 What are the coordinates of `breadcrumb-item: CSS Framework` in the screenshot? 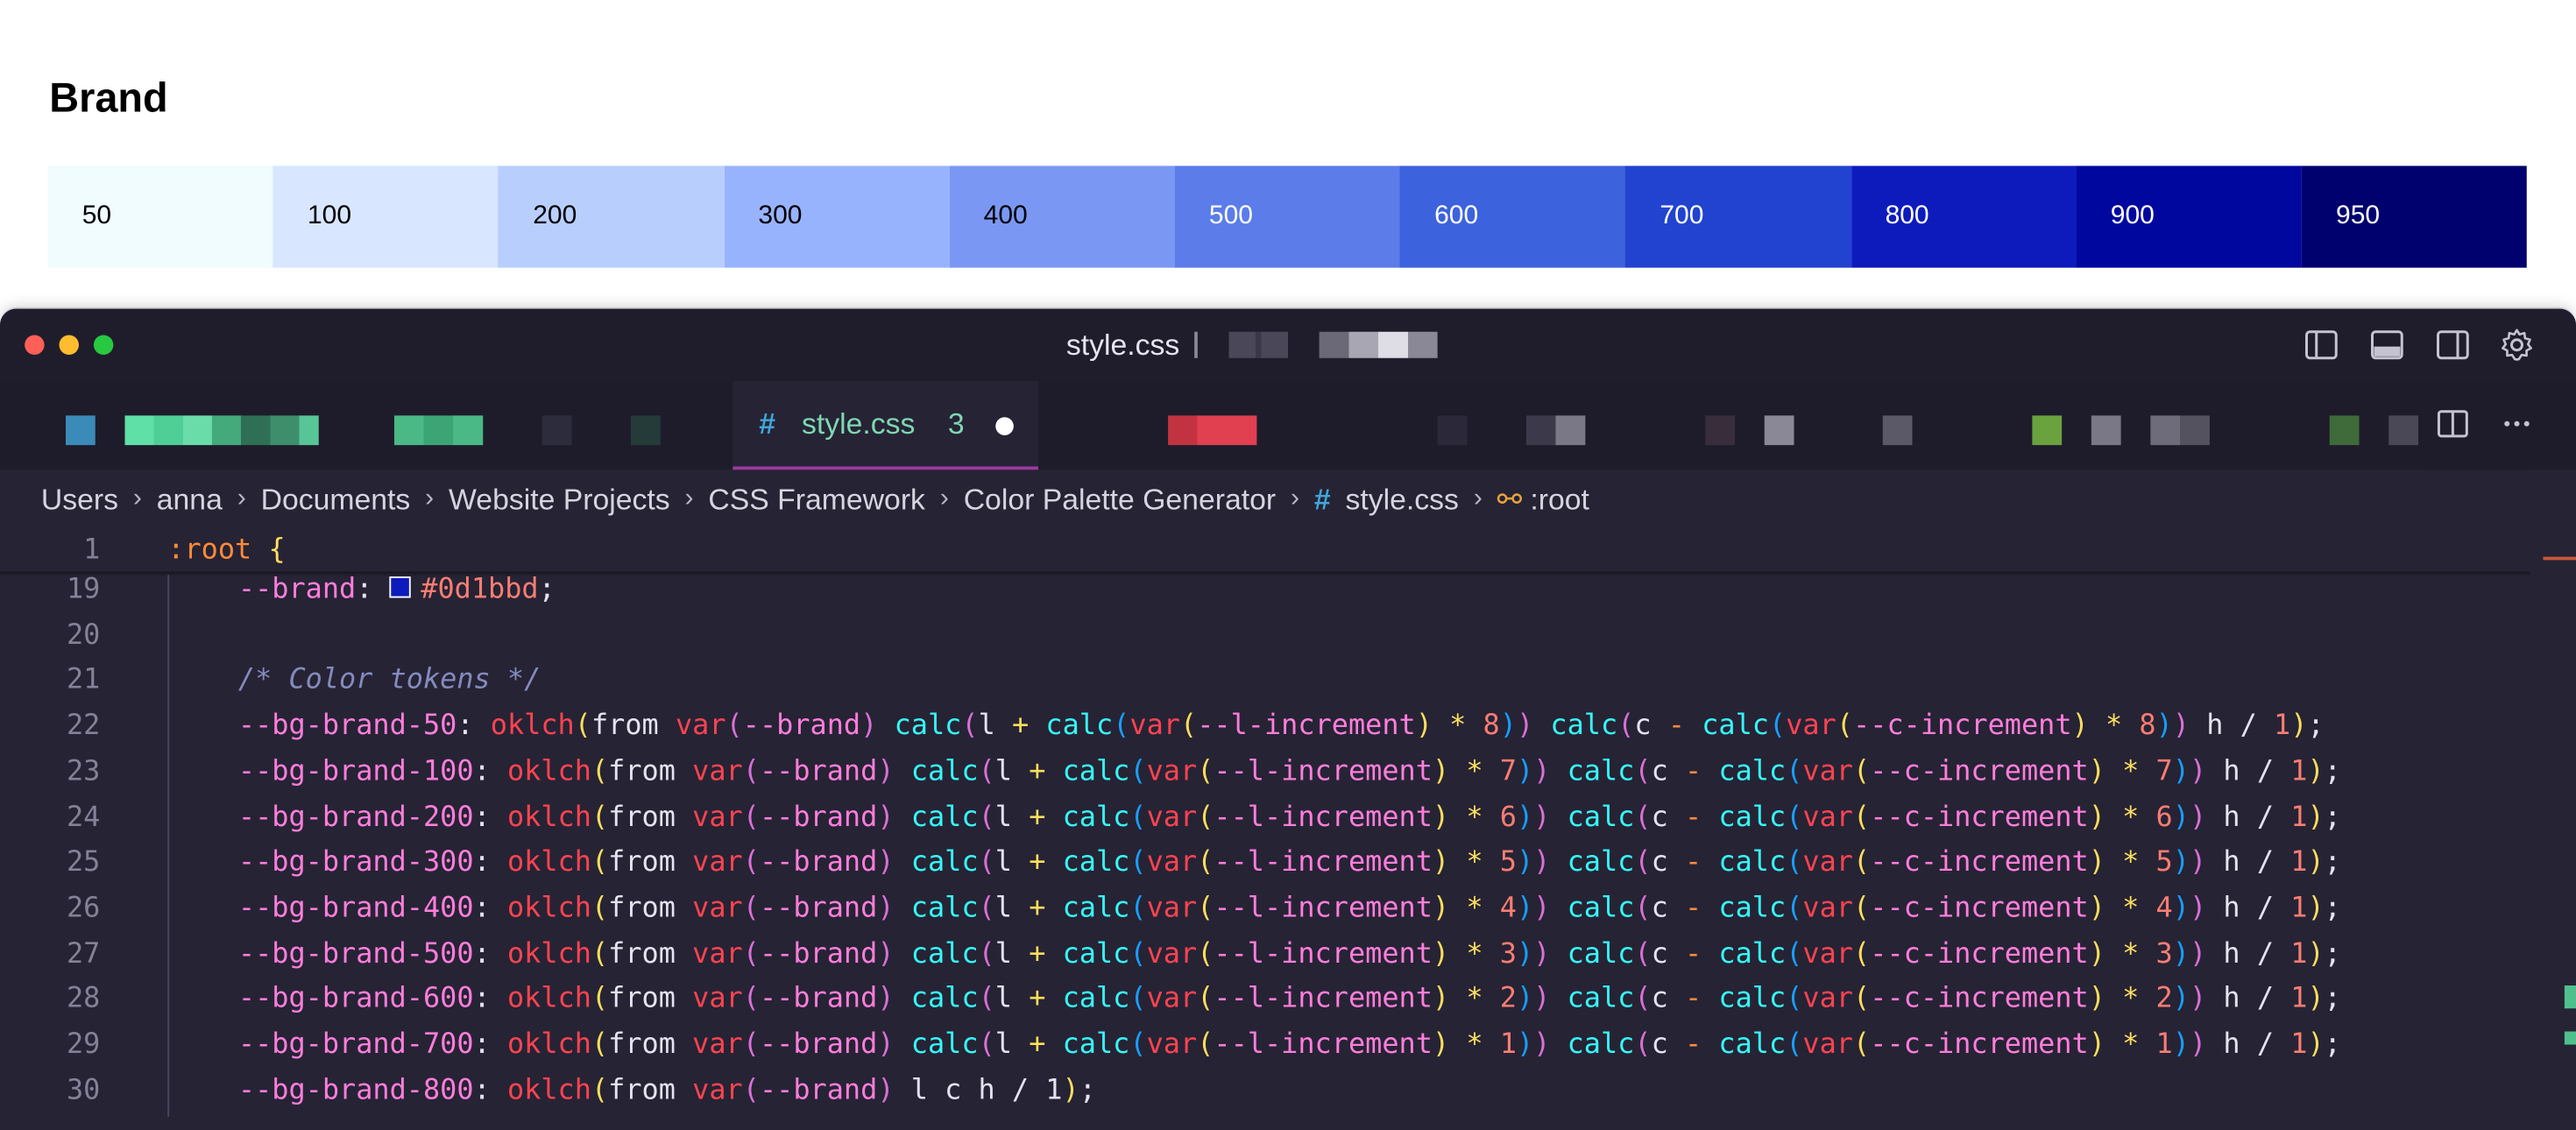 It's located at (816, 499).